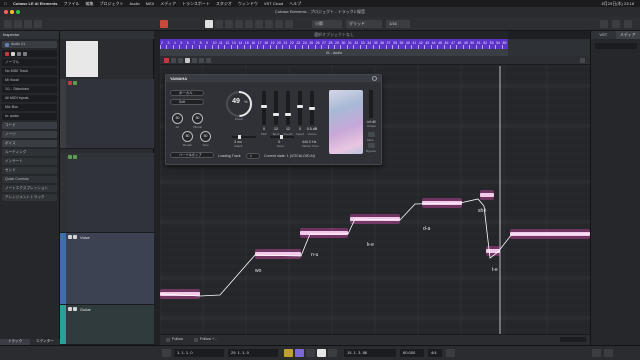  I want to click on follow-plus-checkbox, so click(196, 340).